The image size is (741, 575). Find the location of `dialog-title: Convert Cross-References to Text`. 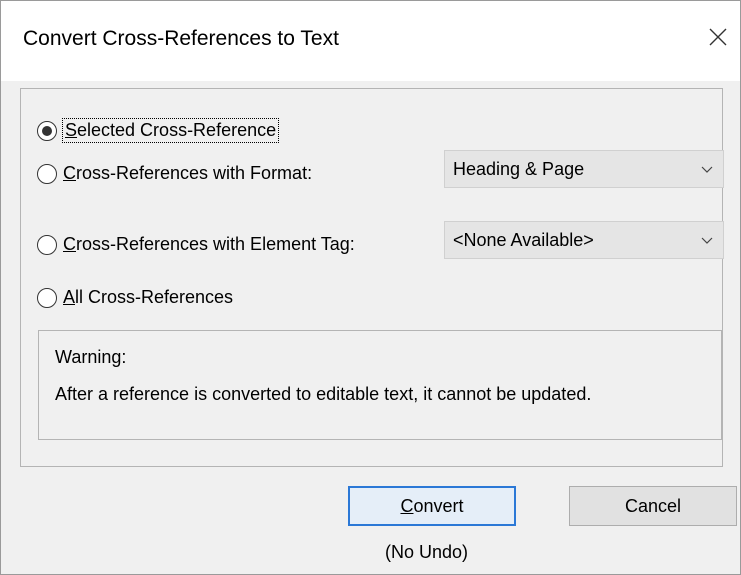

dialog-title: Convert Cross-References to Text is located at coordinates (181, 38).